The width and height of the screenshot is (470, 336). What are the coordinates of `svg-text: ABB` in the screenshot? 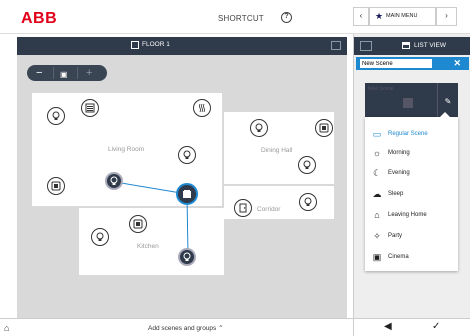 It's located at (39, 17).